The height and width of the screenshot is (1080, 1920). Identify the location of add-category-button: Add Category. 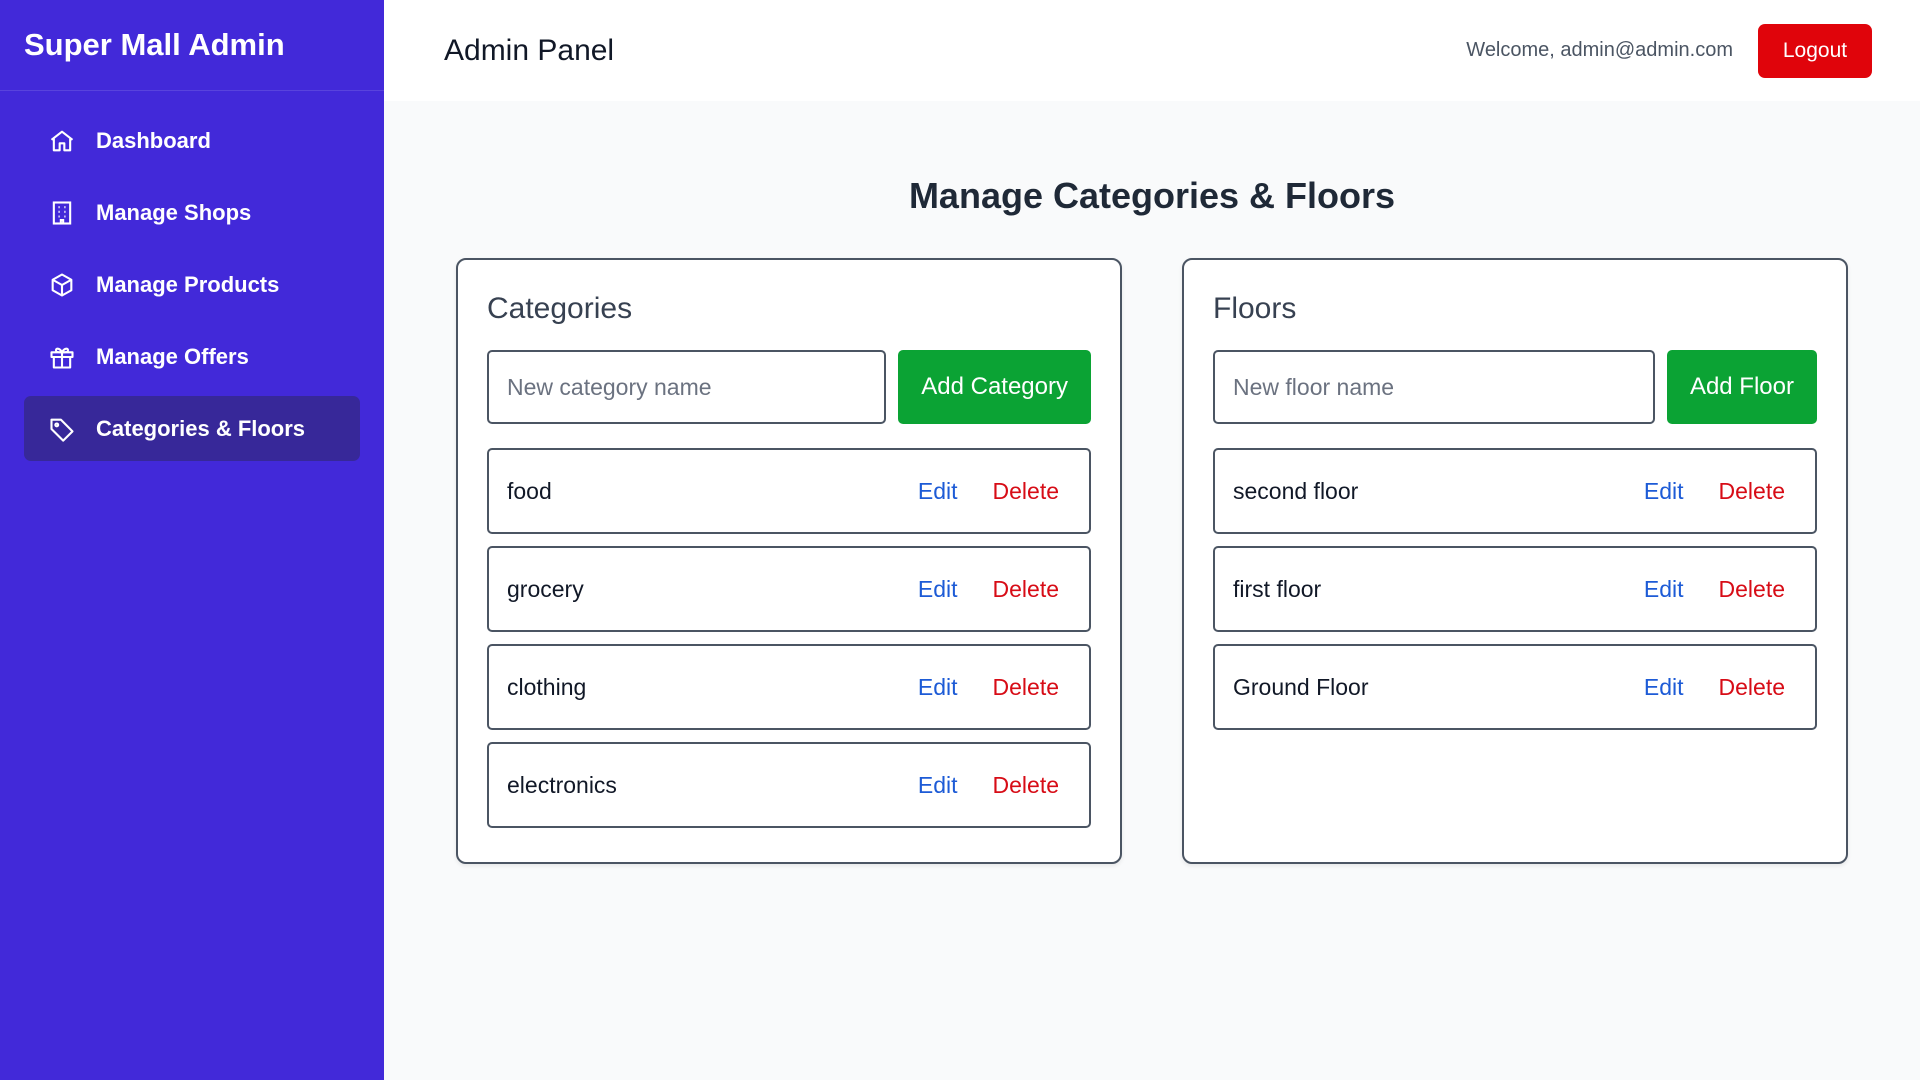
(994, 387).